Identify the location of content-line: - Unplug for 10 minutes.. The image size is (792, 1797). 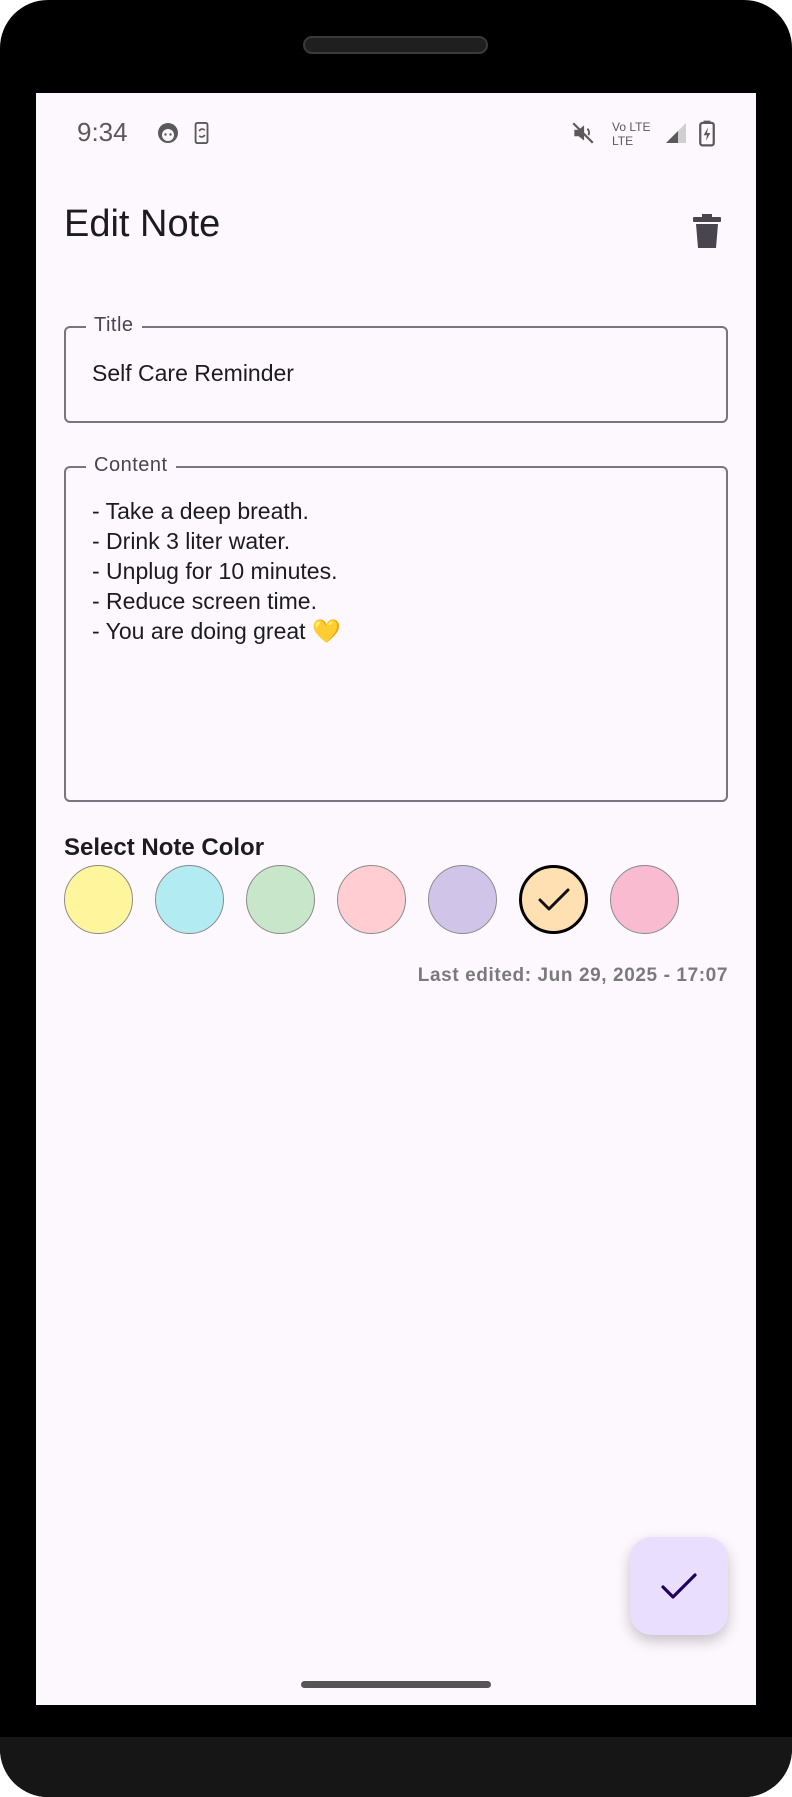
(215, 571).